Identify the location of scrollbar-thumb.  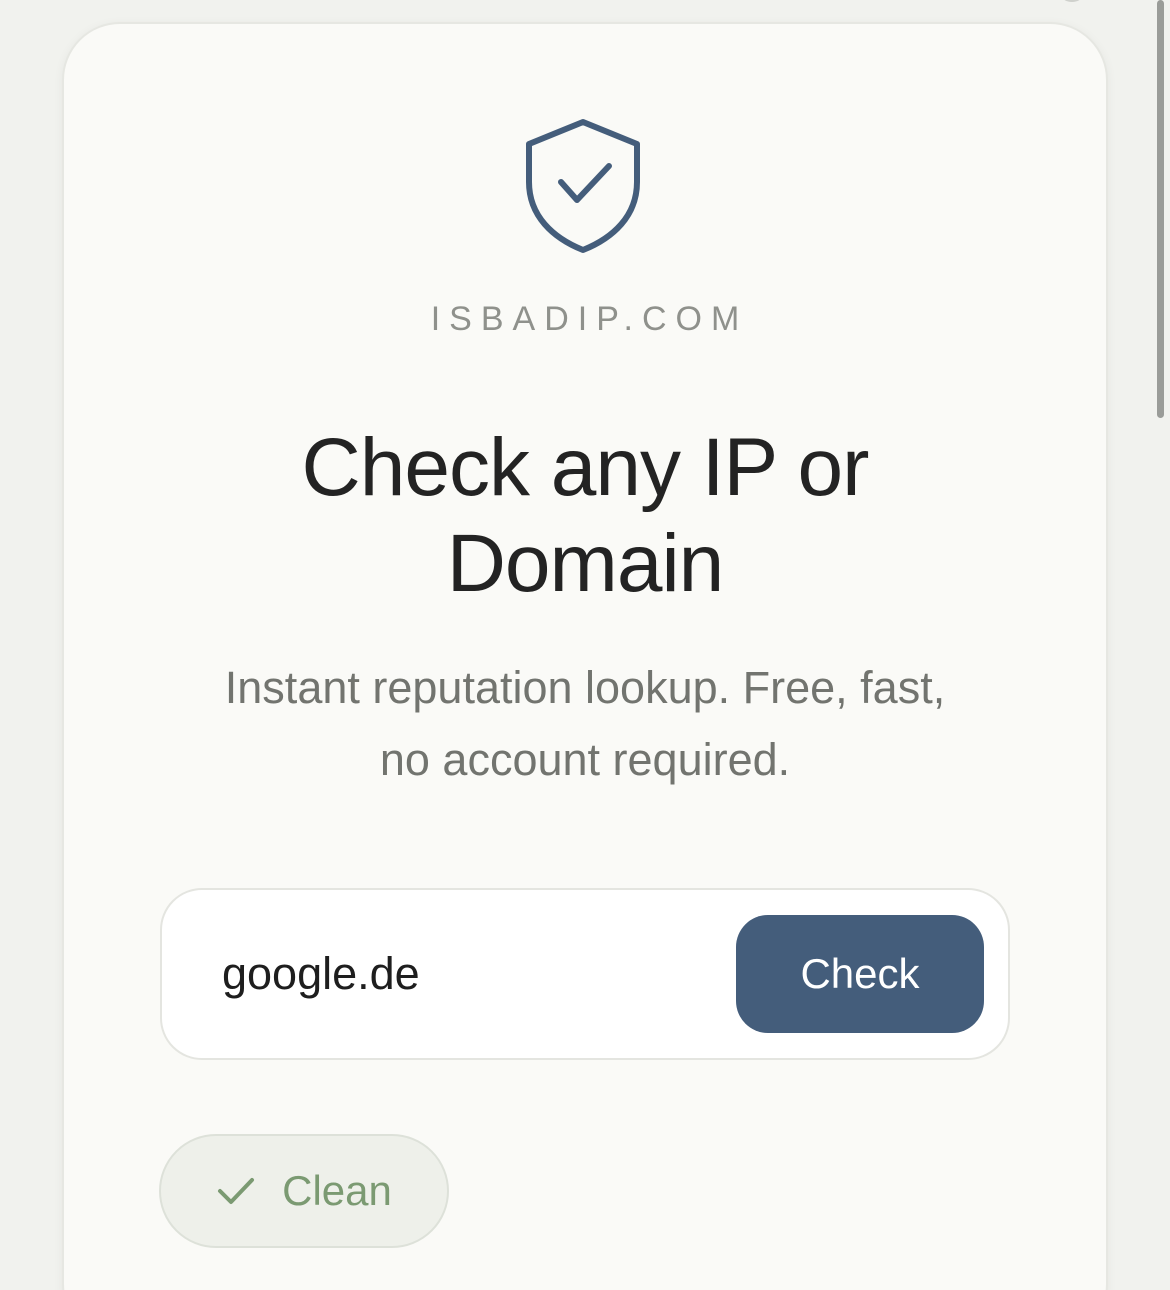
(1160, 209).